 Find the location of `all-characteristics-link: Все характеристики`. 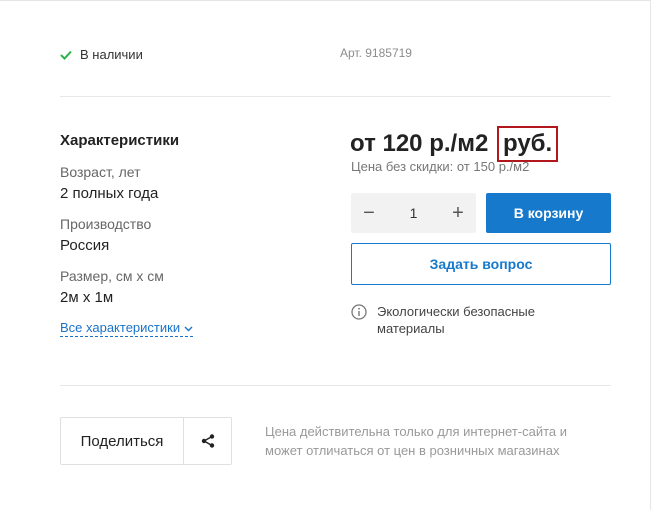

all-characteristics-link: Все характеристики is located at coordinates (127, 328).